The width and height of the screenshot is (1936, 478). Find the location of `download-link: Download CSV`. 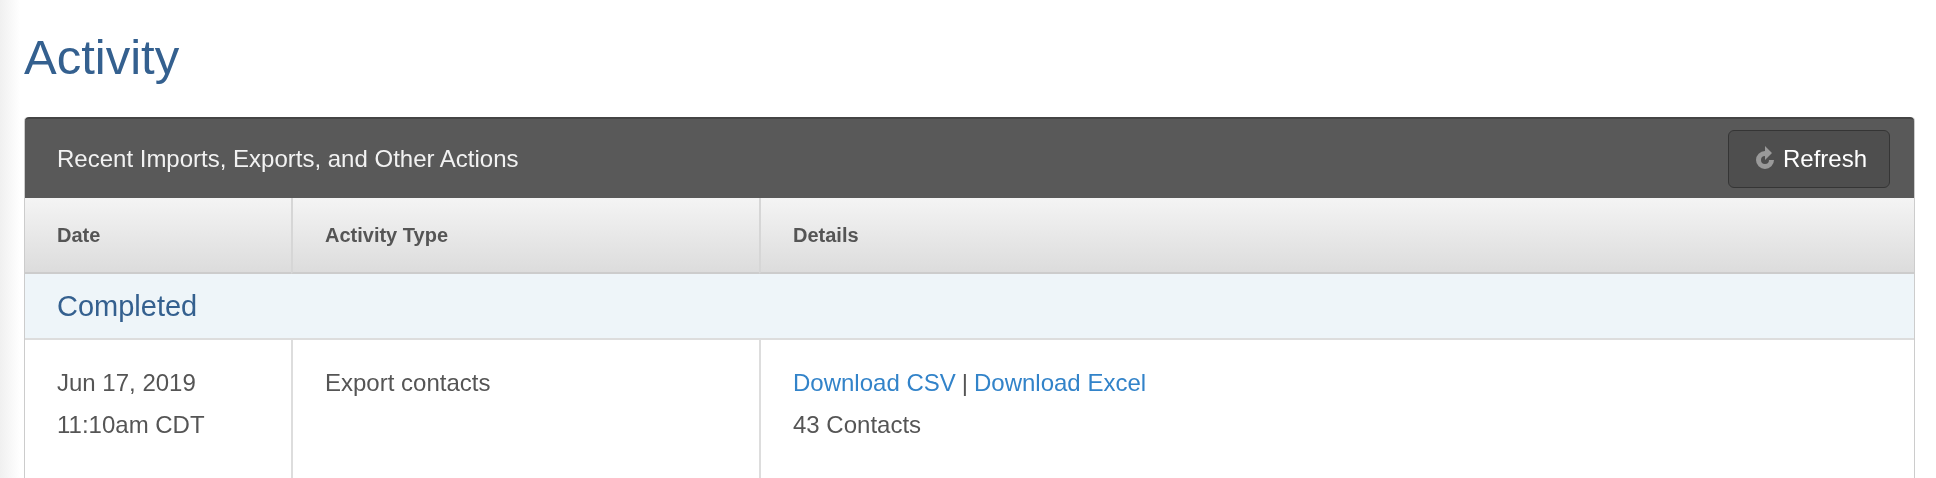

download-link: Download CSV is located at coordinates (874, 383).